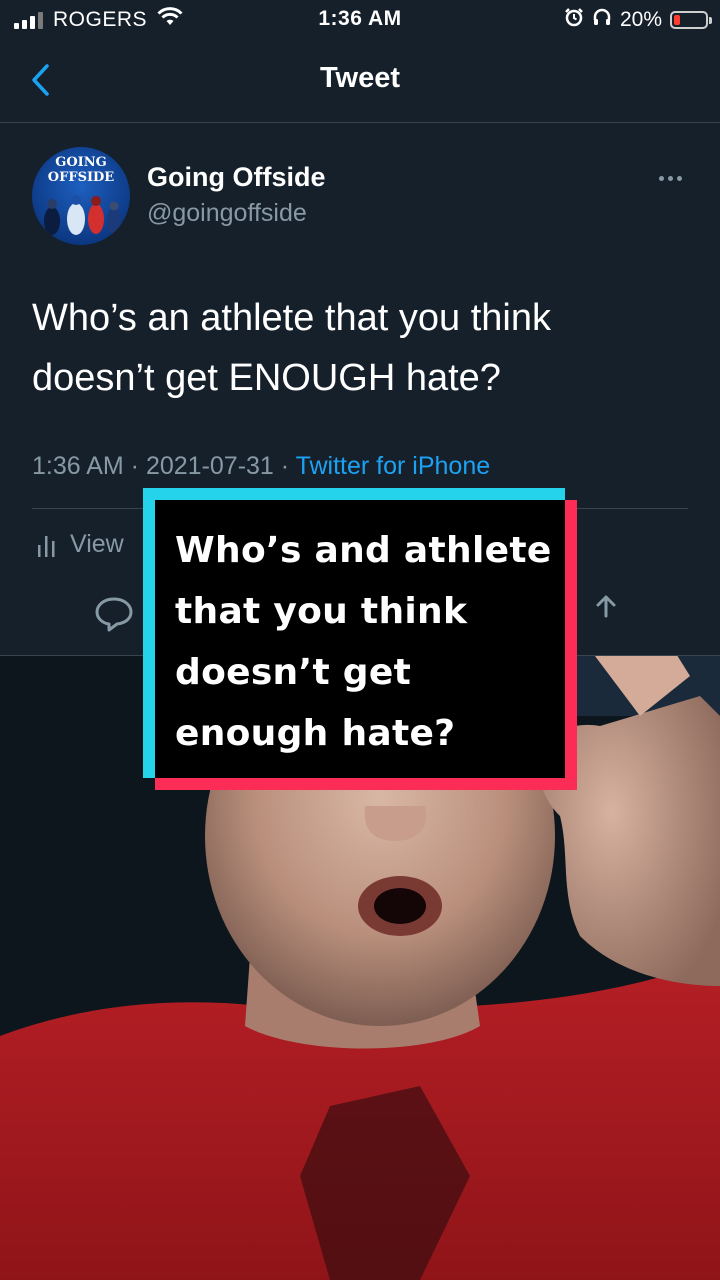 Image resolution: width=720 pixels, height=1280 pixels. Describe the element at coordinates (78, 466) in the screenshot. I see `tweet-time: 1:36 AM` at that location.